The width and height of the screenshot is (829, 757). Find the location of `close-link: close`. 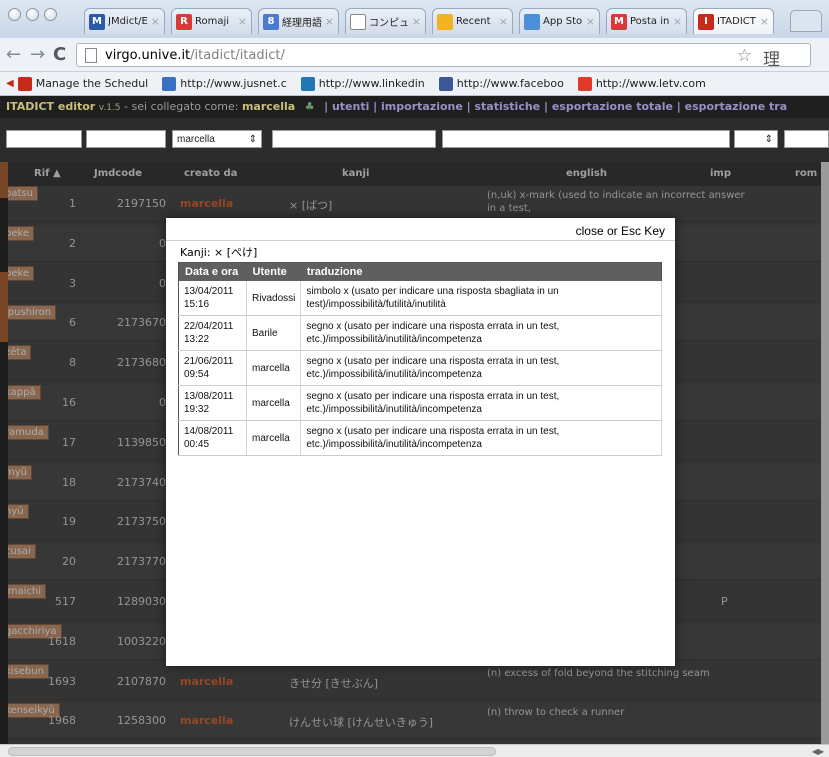

close-link: close is located at coordinates (590, 231).